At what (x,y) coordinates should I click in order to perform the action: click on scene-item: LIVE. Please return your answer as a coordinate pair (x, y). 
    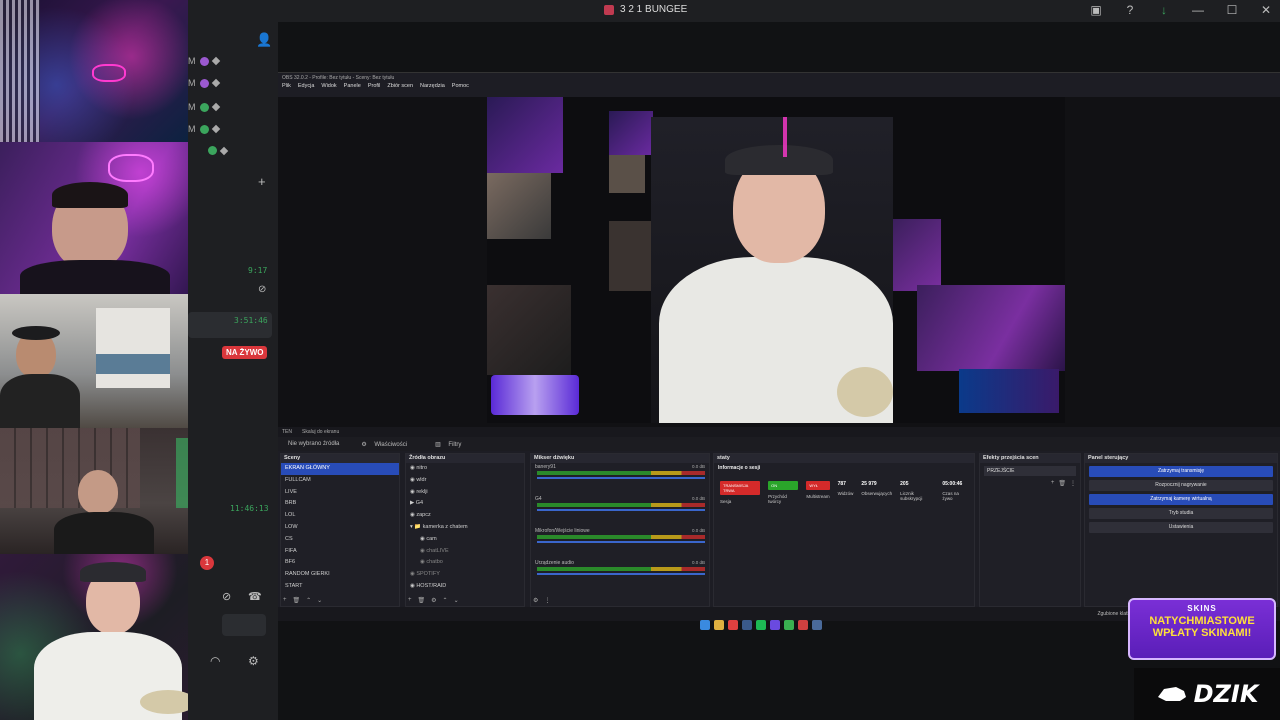
    Looking at the image, I should click on (340, 493).